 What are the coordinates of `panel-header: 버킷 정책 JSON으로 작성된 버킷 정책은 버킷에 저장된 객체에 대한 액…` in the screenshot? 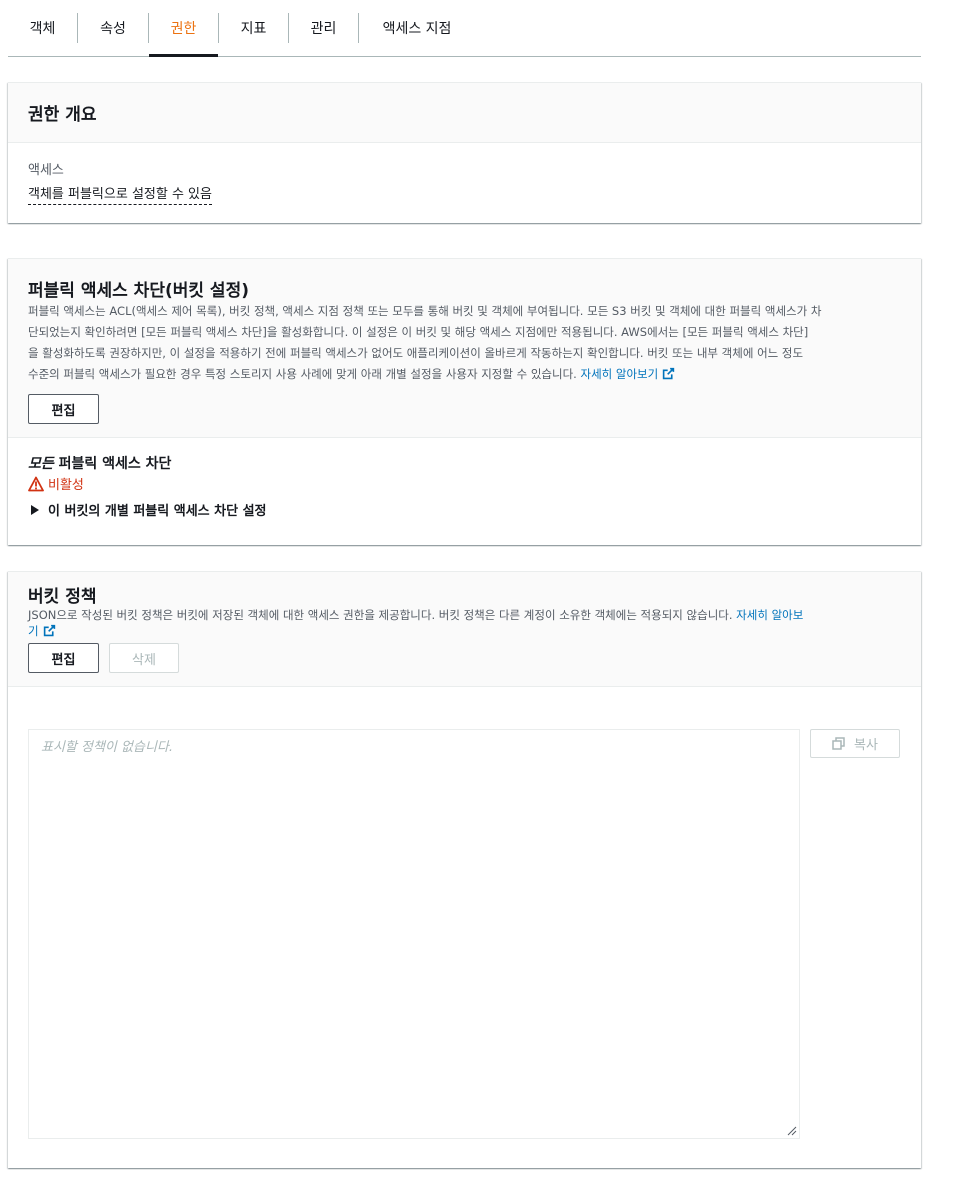 It's located at (464, 629).